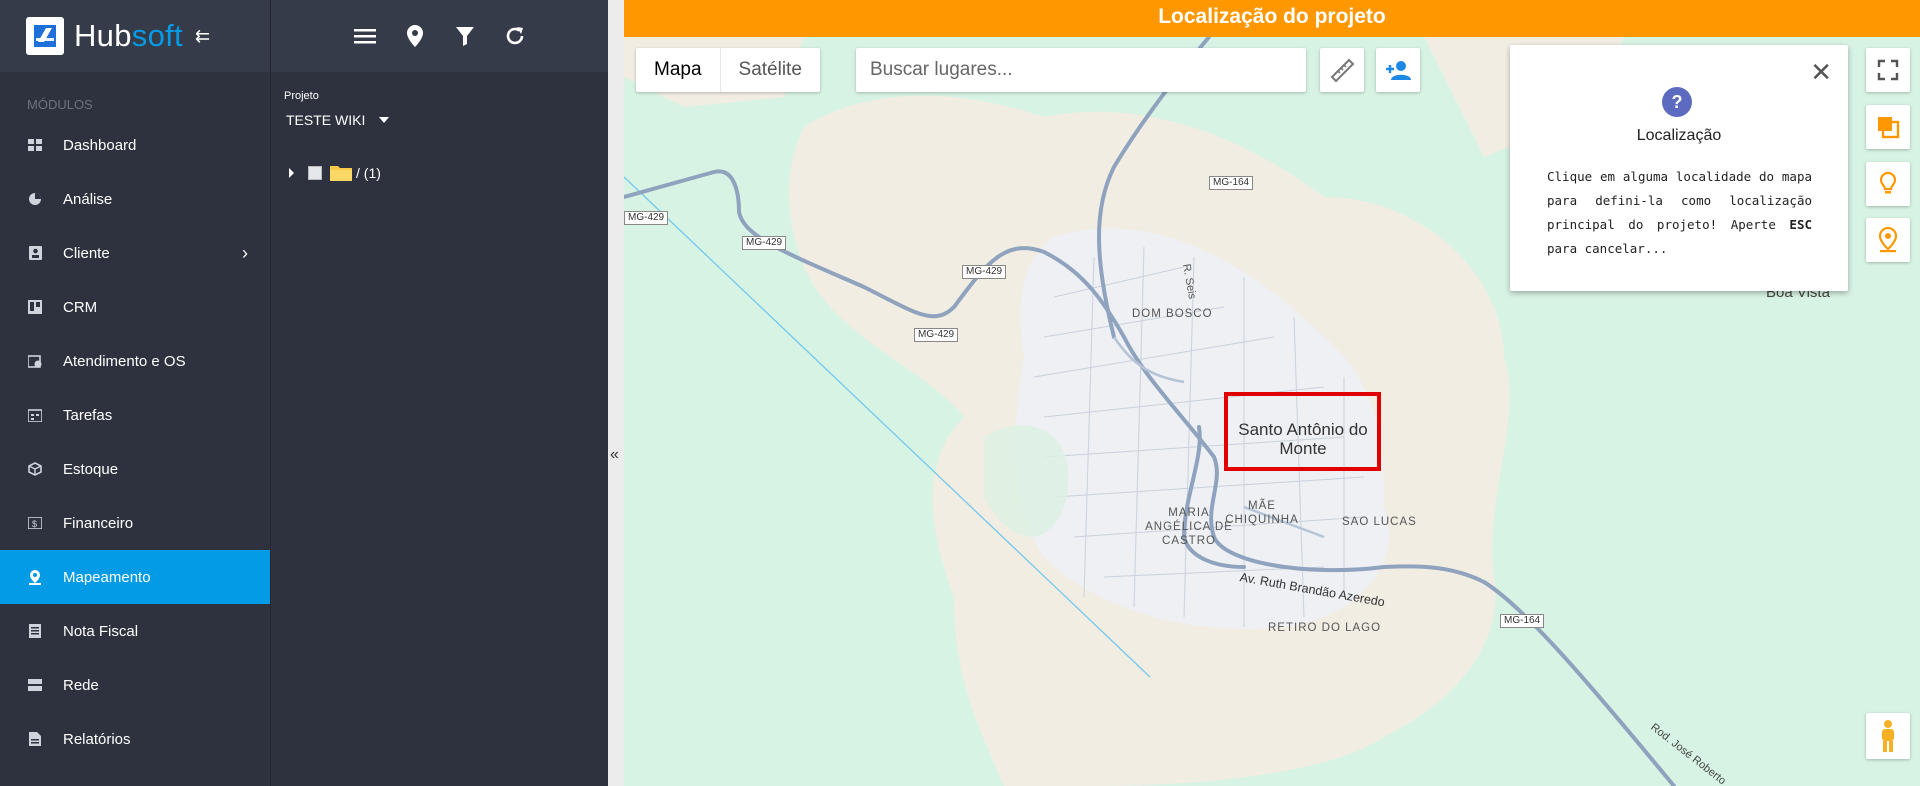 The height and width of the screenshot is (786, 1920). I want to click on pin-icon, so click(35, 577).